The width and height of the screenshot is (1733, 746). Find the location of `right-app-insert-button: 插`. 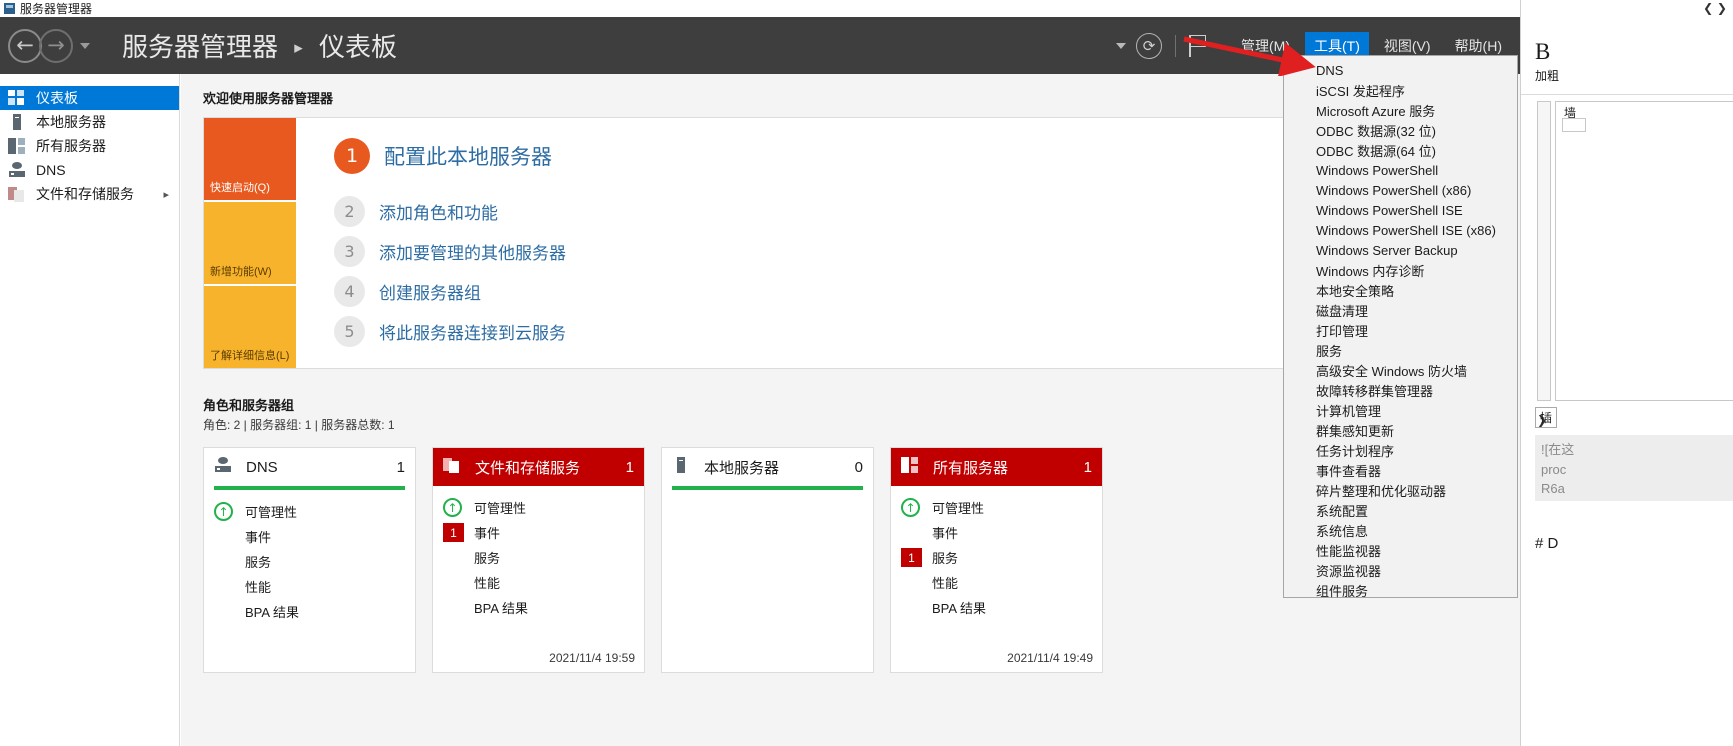

right-app-insert-button: 插 is located at coordinates (1546, 417).